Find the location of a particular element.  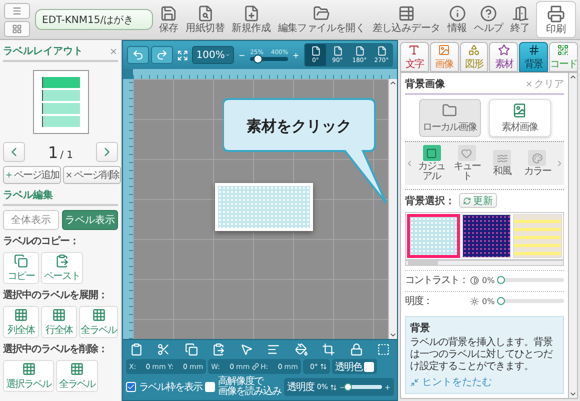

delete-page-button: ページ削除 is located at coordinates (92, 175).